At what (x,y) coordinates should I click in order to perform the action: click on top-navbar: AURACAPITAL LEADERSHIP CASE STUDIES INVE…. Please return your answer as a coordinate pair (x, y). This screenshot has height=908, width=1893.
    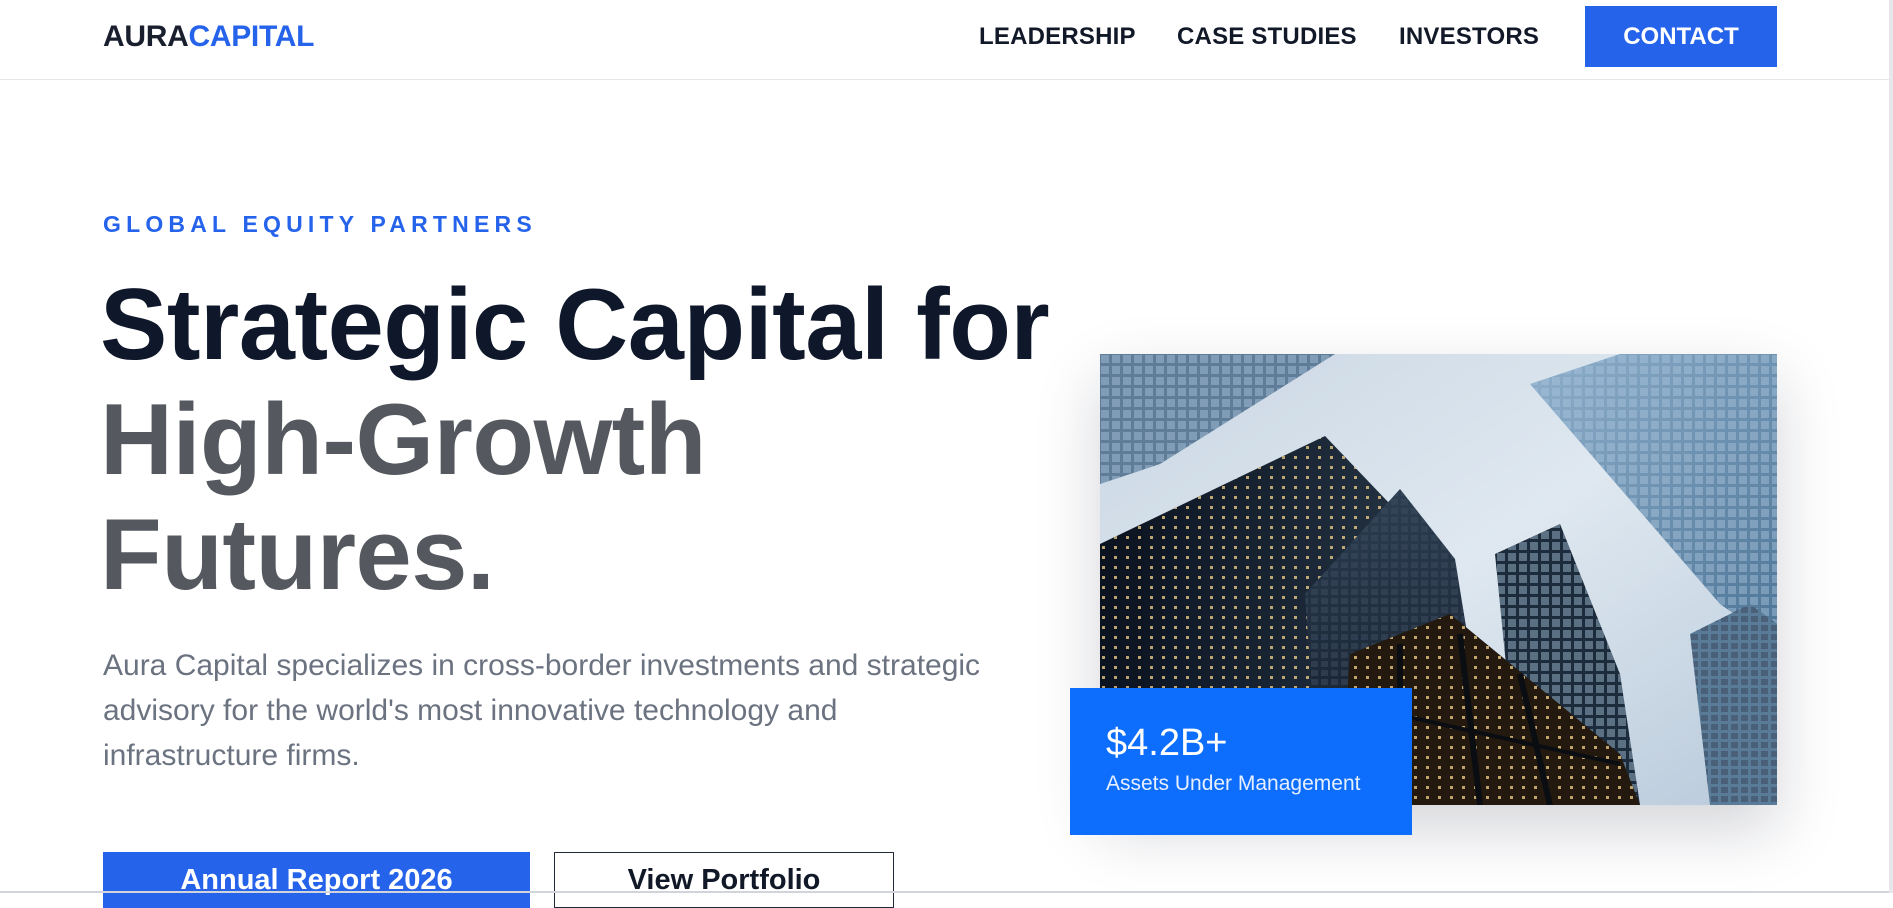
    Looking at the image, I should click on (945, 40).